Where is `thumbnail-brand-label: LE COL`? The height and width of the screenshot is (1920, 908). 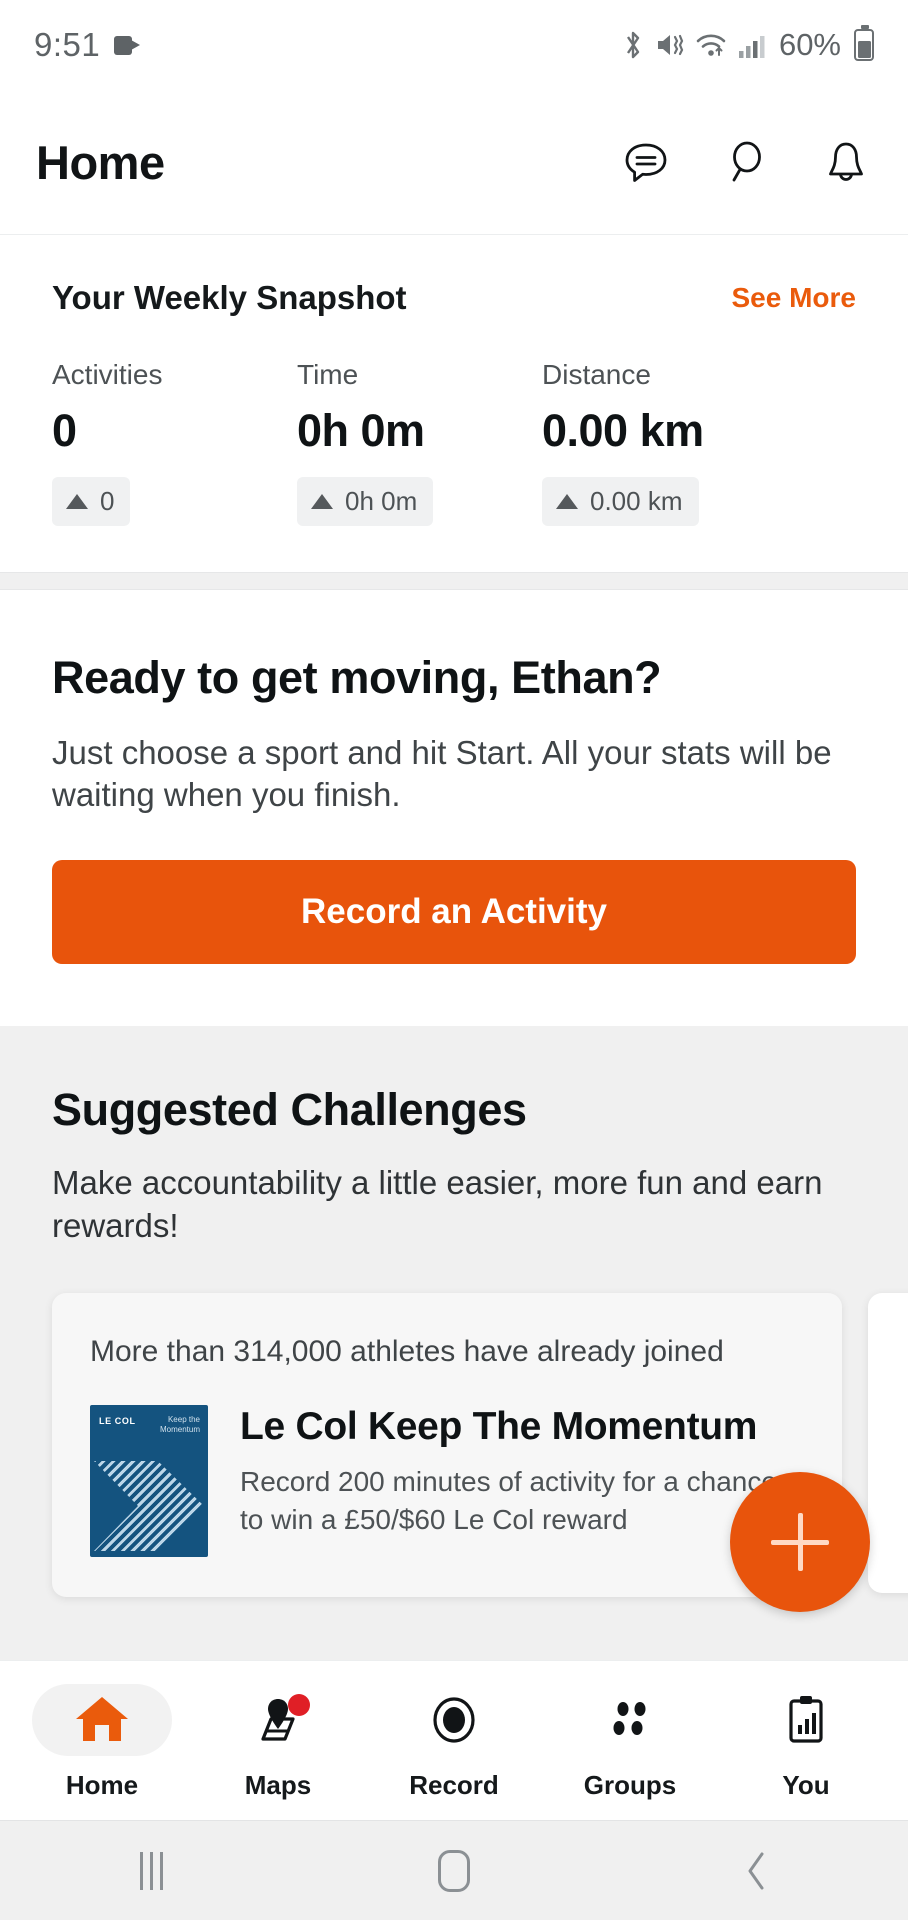 thumbnail-brand-label: LE COL is located at coordinates (117, 1420).